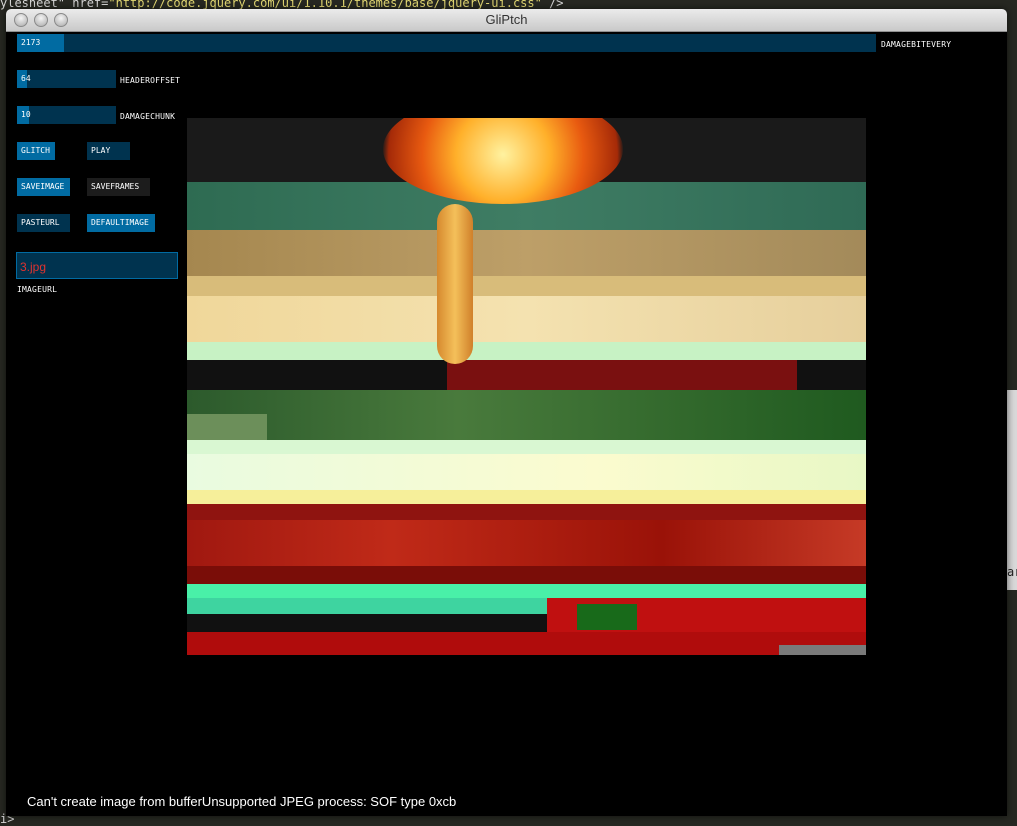  I want to click on damagechunk-label: DAMAGECHUNK, so click(148, 116).